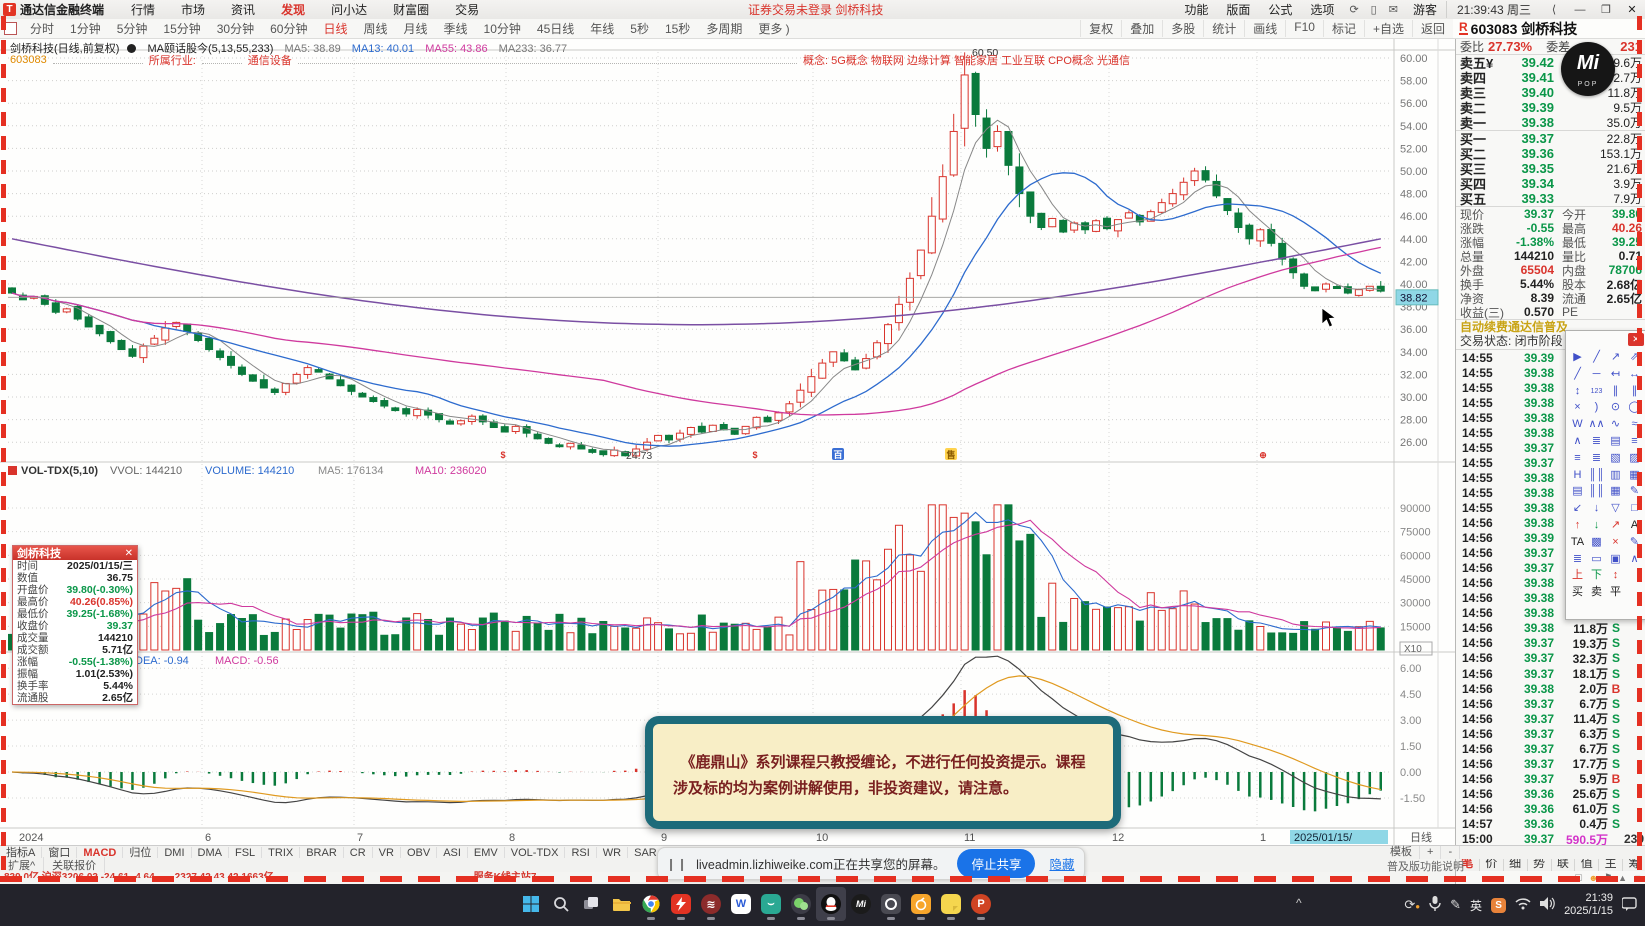  I want to click on taskbar-doc-green-icon: ⌣, so click(771, 904).